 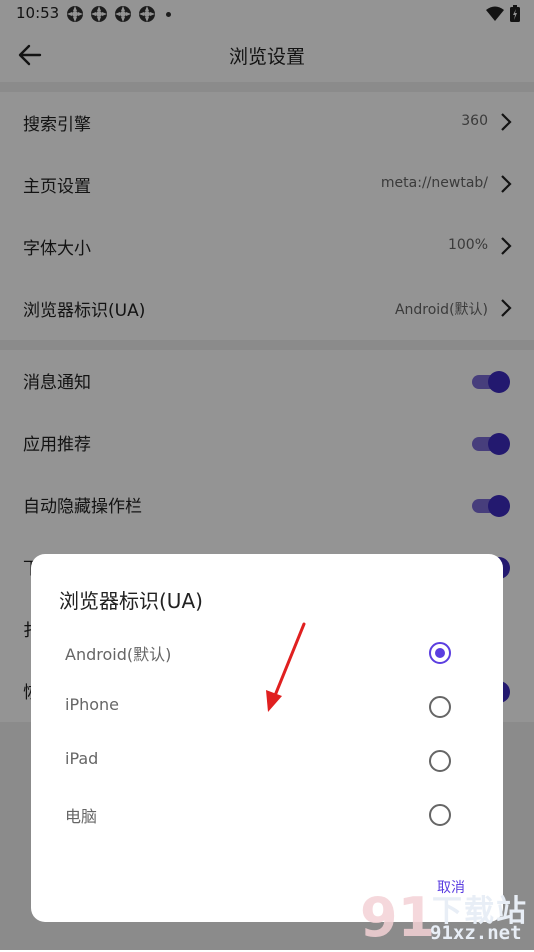 I want to click on option-label: Android(默认), so click(x=118, y=654).